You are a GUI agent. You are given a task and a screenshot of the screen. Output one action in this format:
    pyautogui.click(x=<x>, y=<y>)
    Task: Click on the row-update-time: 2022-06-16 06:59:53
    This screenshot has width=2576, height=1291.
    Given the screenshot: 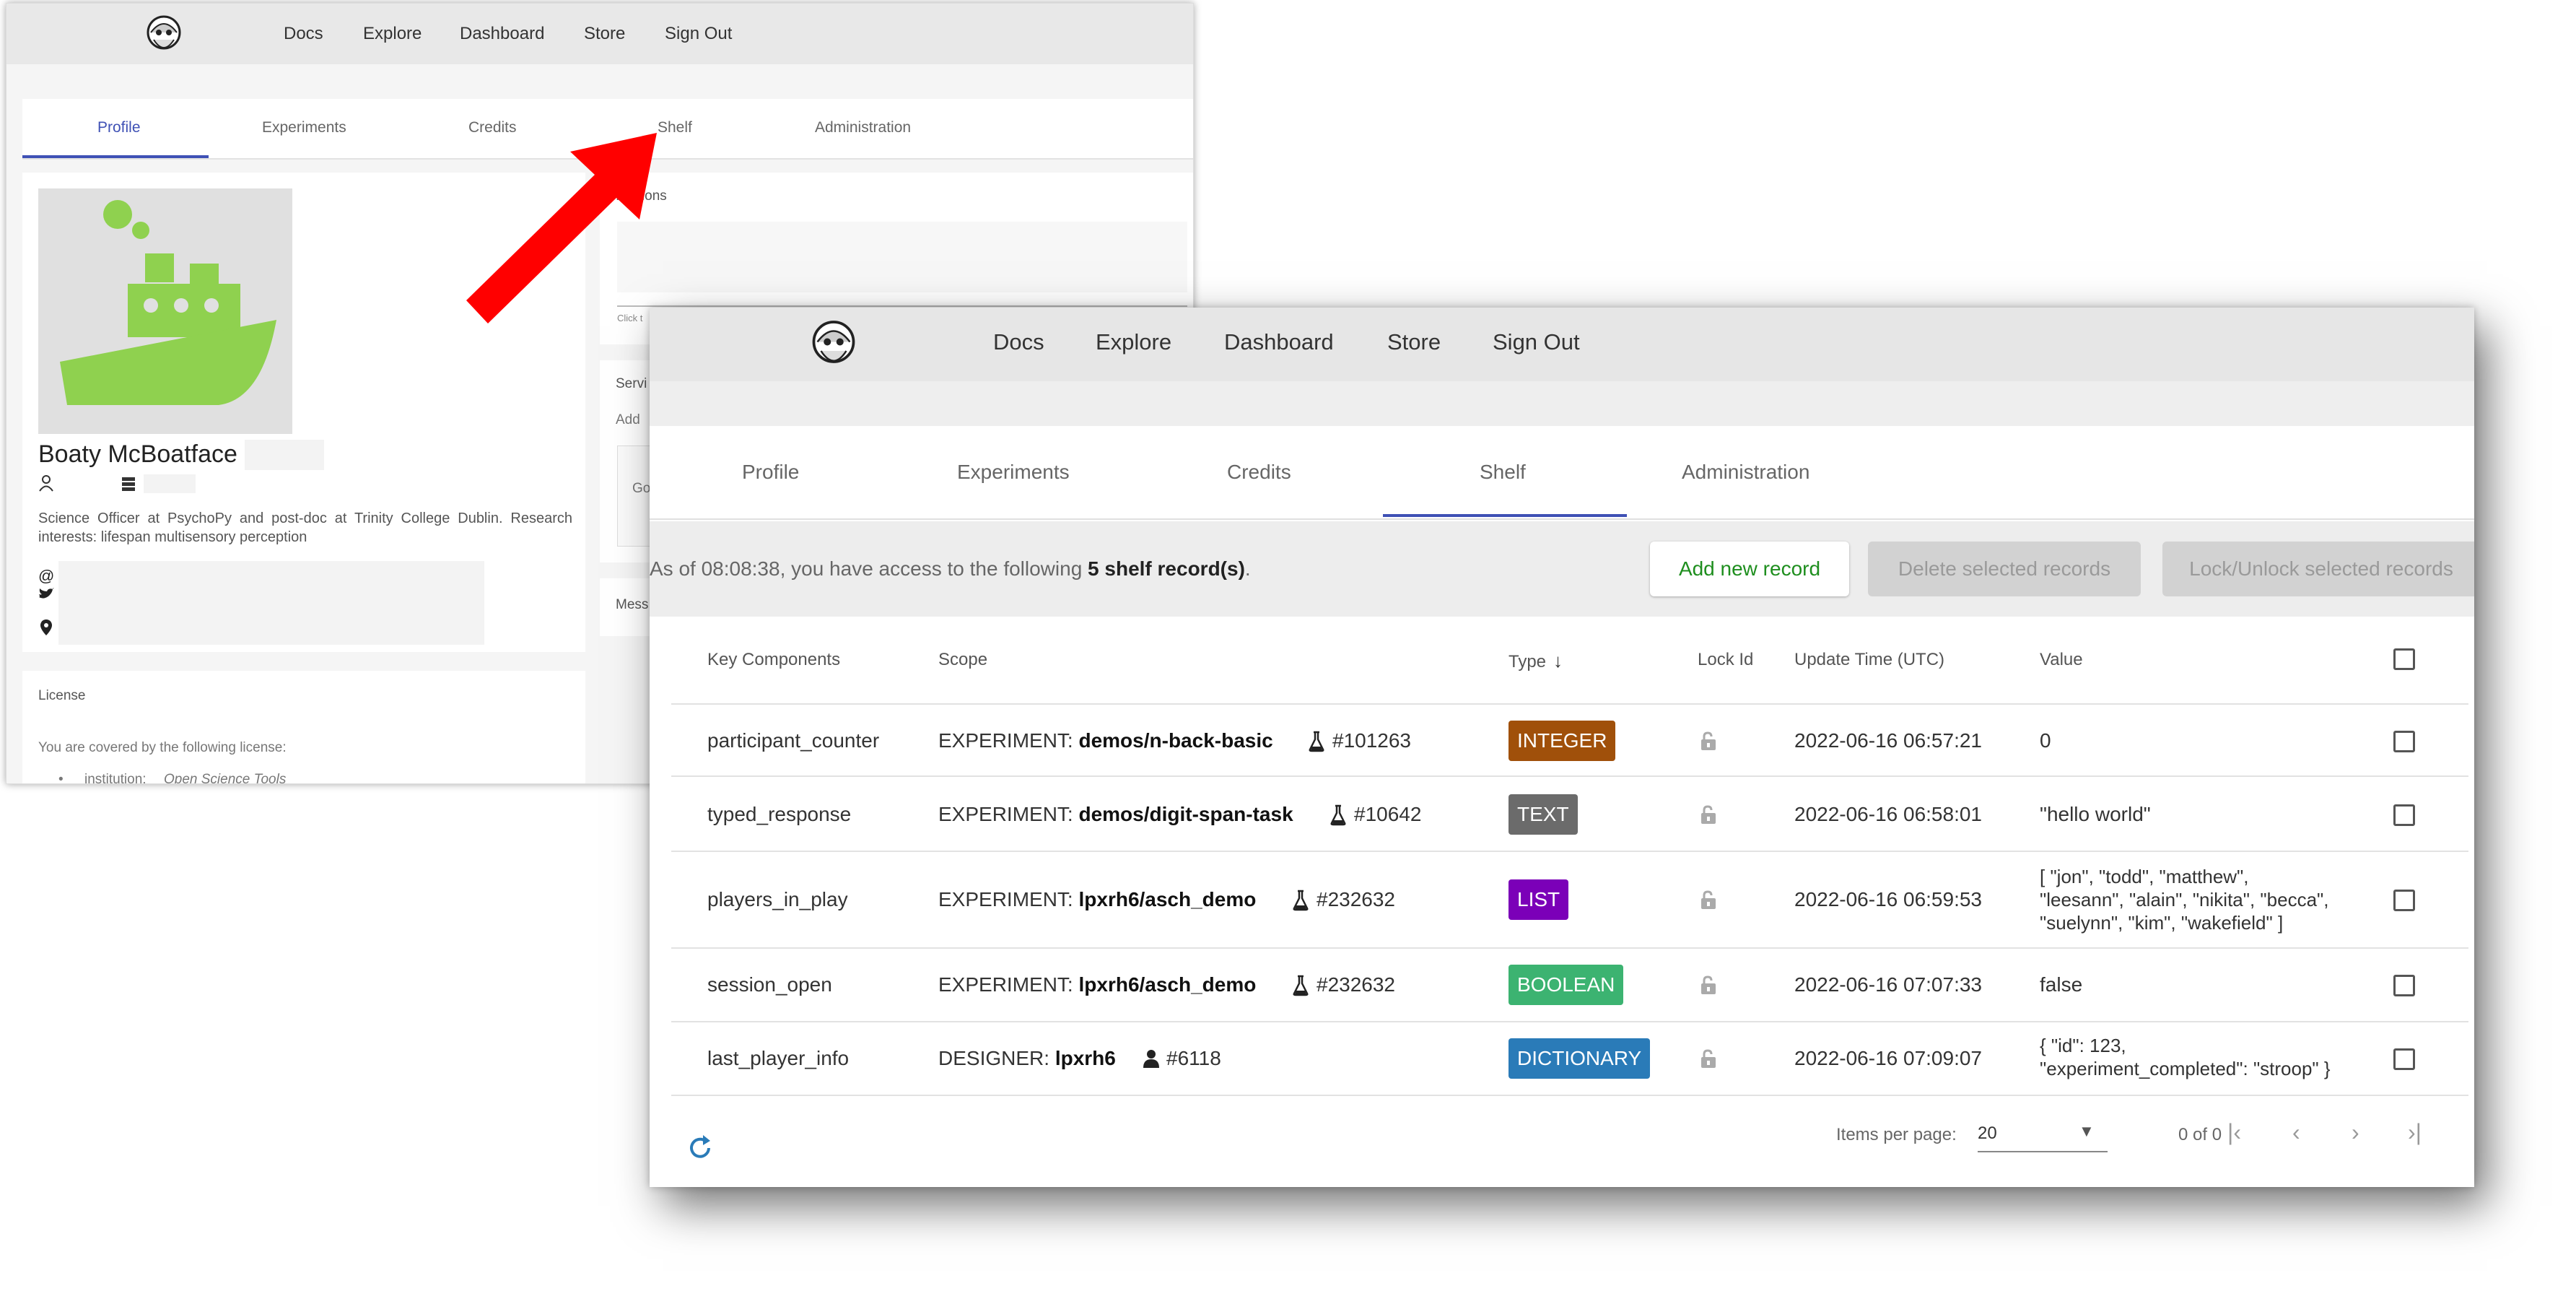 What is the action you would take?
    pyautogui.click(x=1888, y=899)
    